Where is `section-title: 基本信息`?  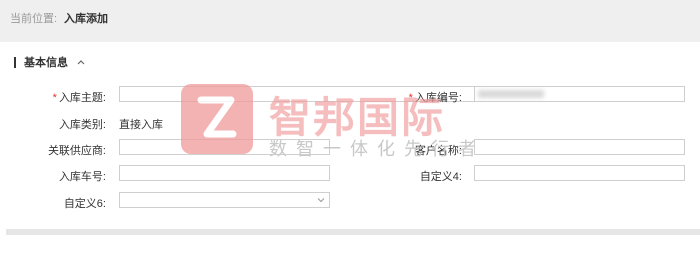 section-title: 基本信息 is located at coordinates (46, 63).